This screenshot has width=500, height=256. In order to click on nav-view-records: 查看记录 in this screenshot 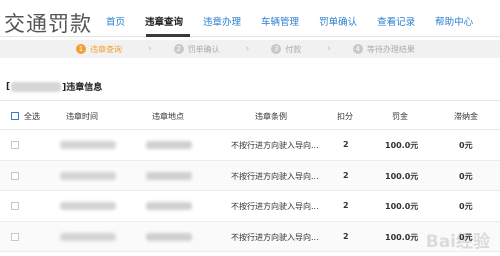, I will do `click(396, 21)`.